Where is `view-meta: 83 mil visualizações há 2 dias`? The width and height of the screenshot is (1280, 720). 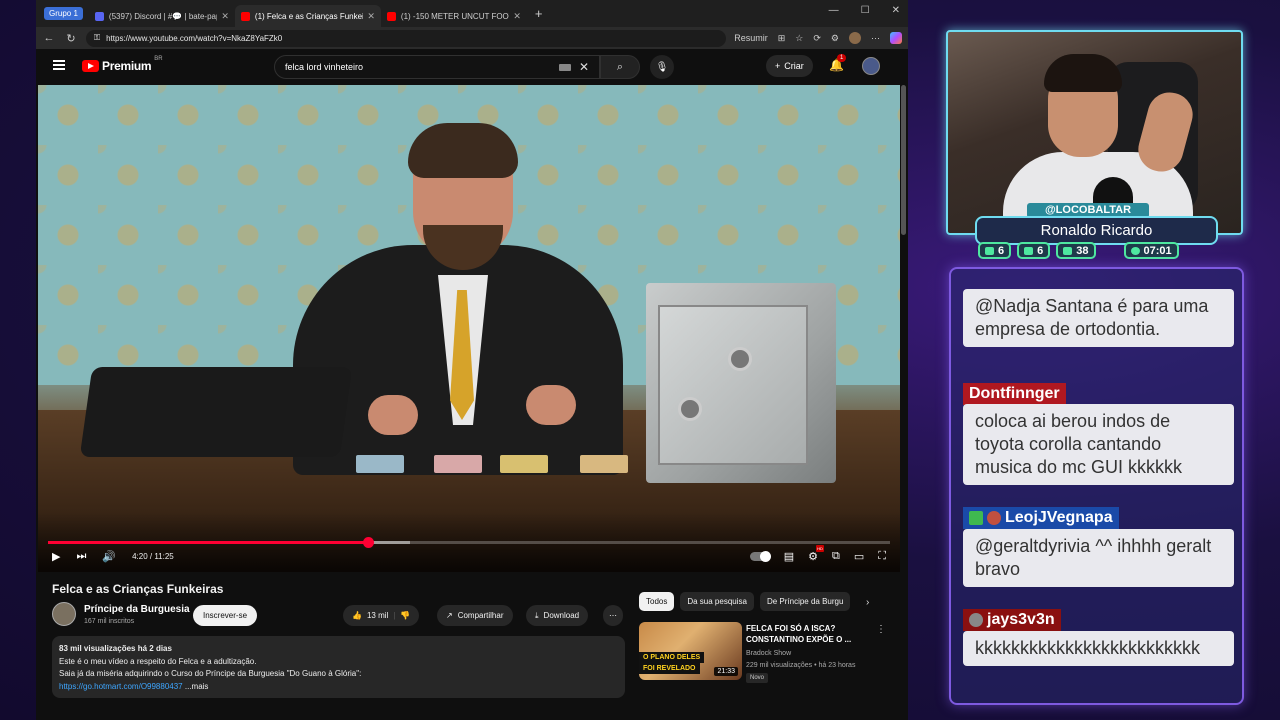 view-meta: 83 mil visualizações há 2 dias is located at coordinates (115, 648).